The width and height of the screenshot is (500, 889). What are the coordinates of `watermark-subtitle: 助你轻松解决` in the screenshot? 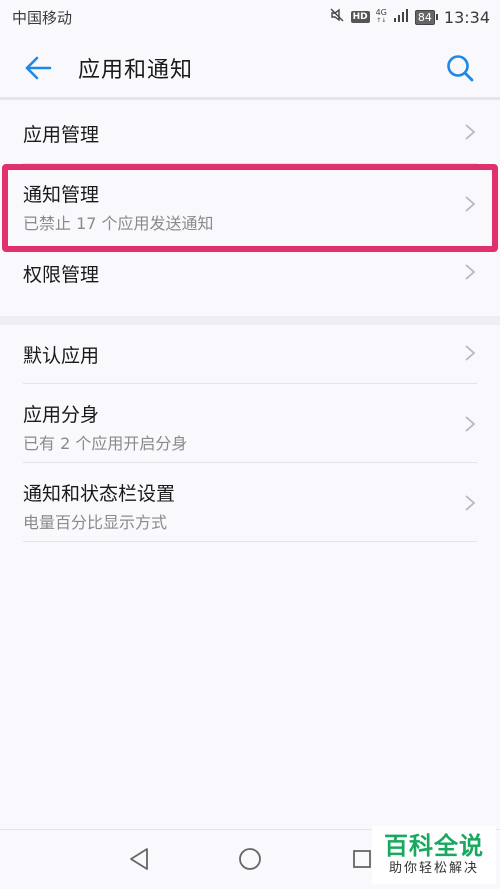 It's located at (433, 868).